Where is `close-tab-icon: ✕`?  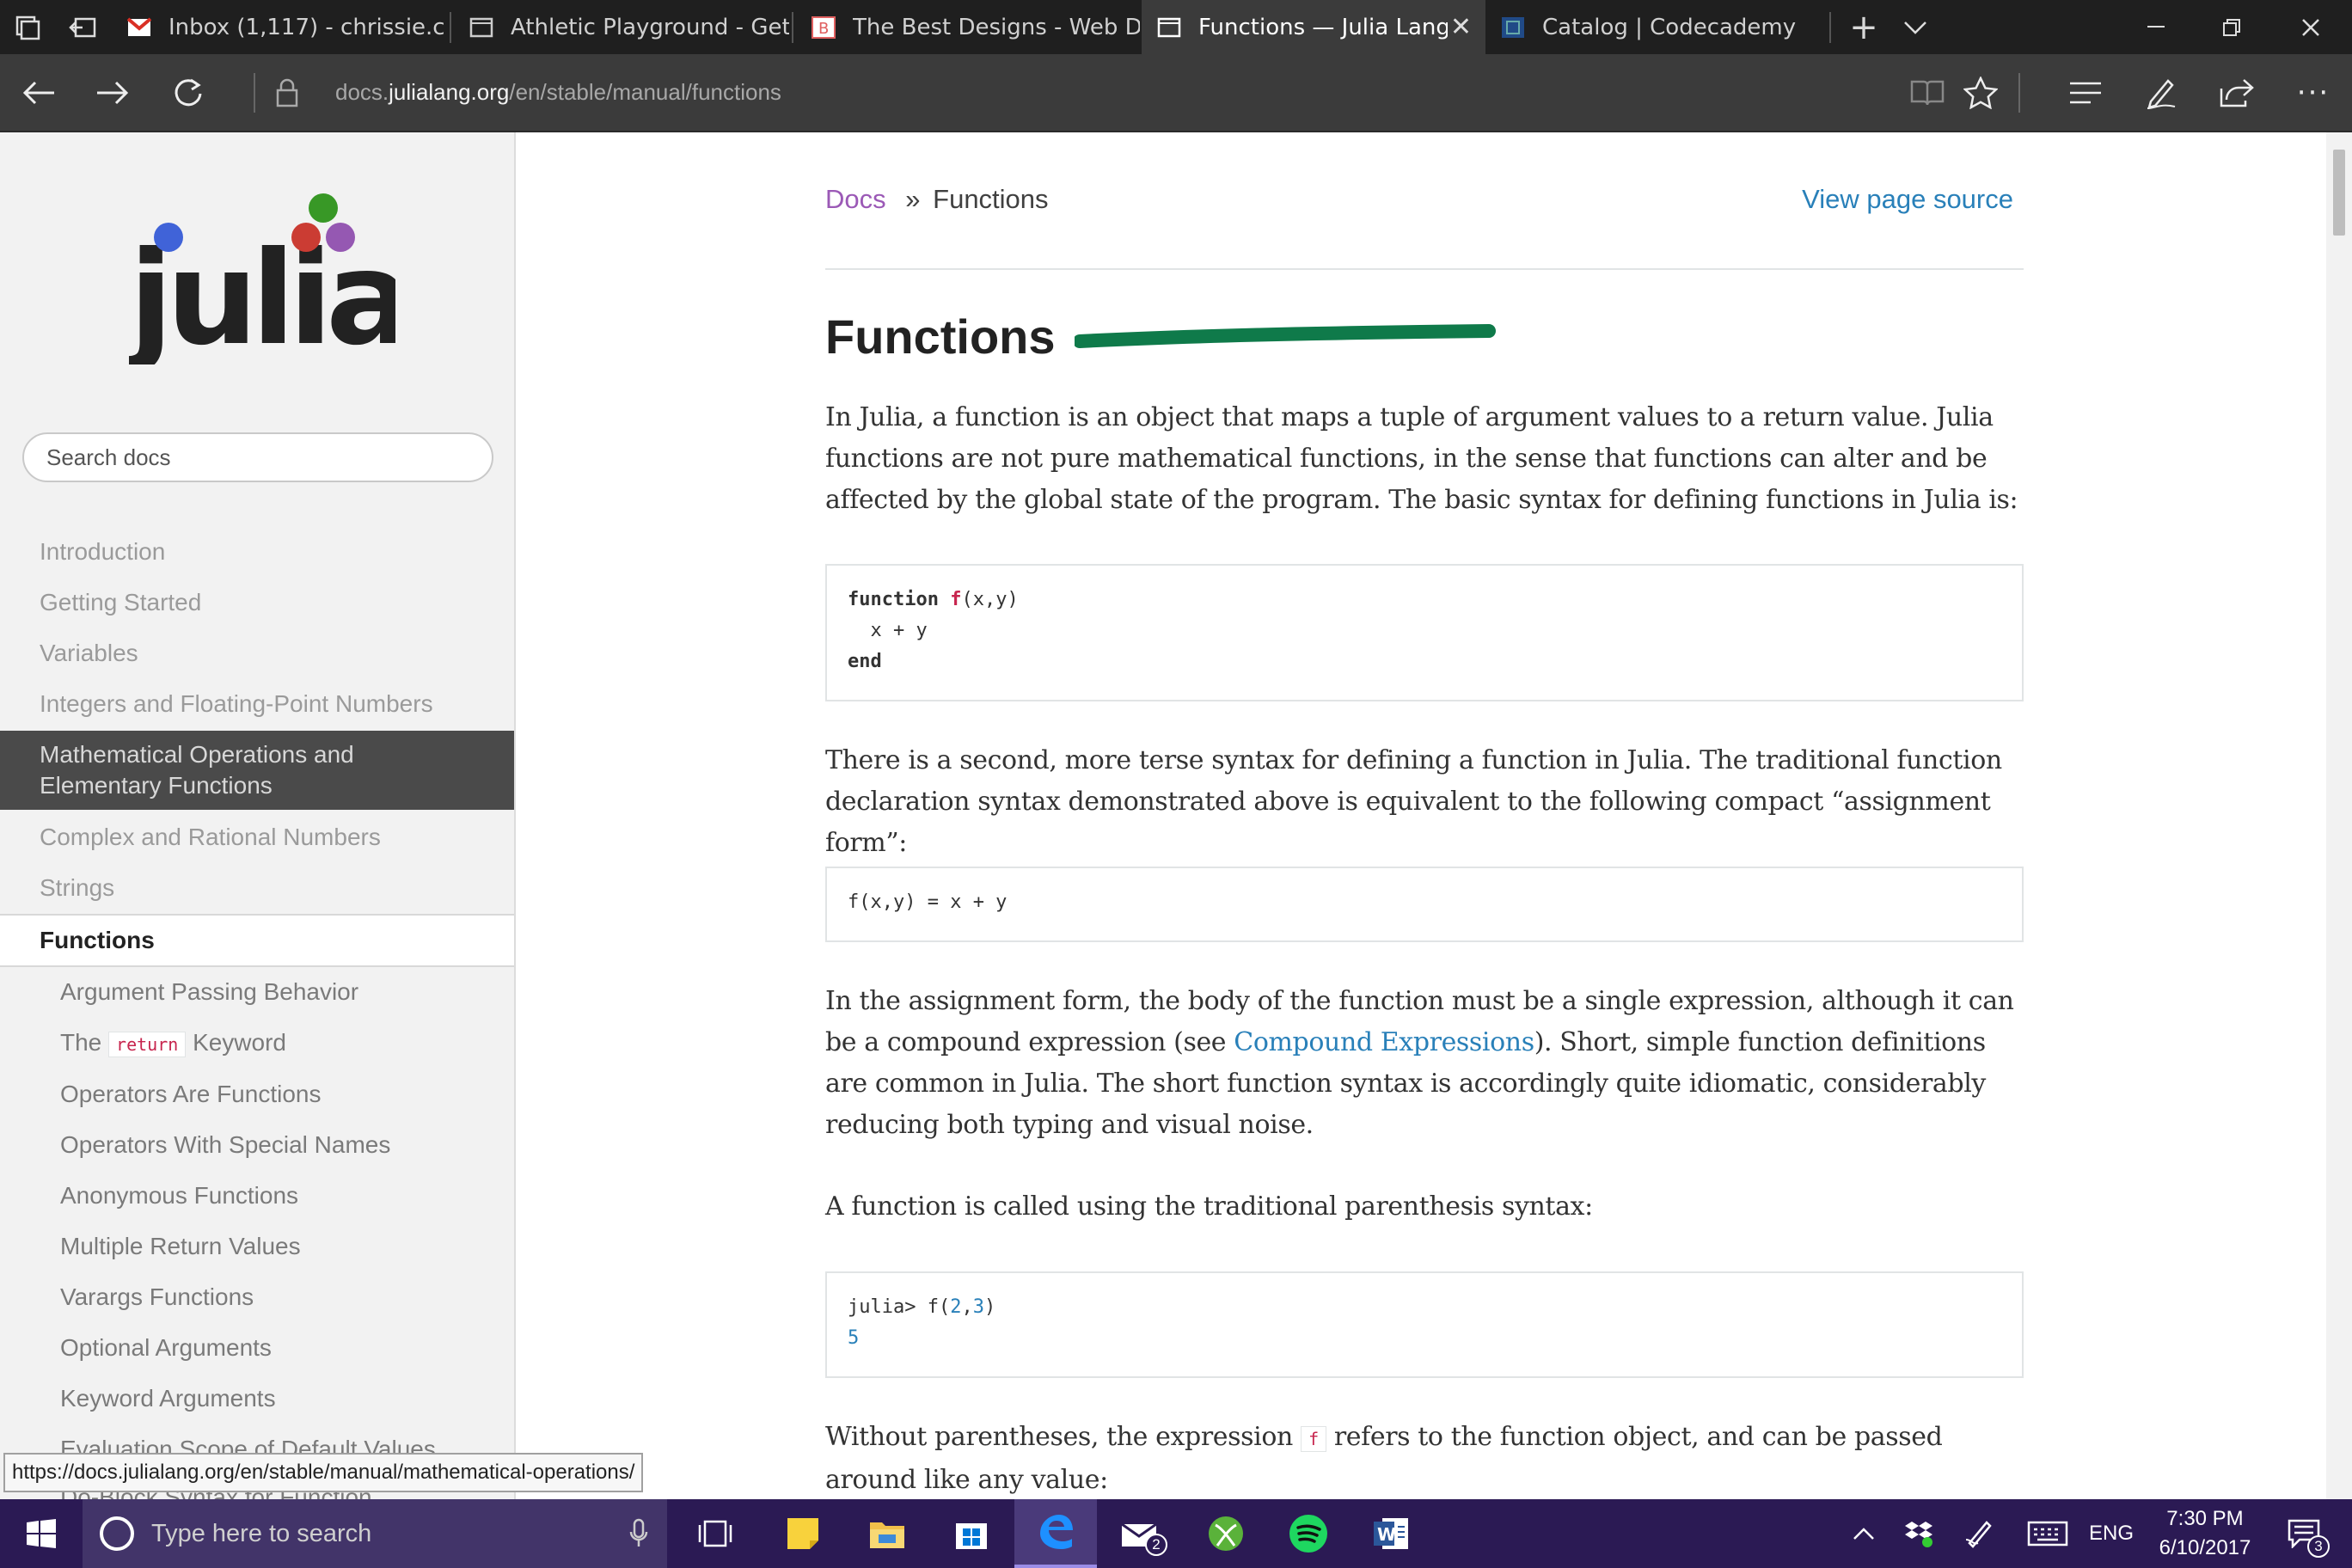 close-tab-icon: ✕ is located at coordinates (1461, 27).